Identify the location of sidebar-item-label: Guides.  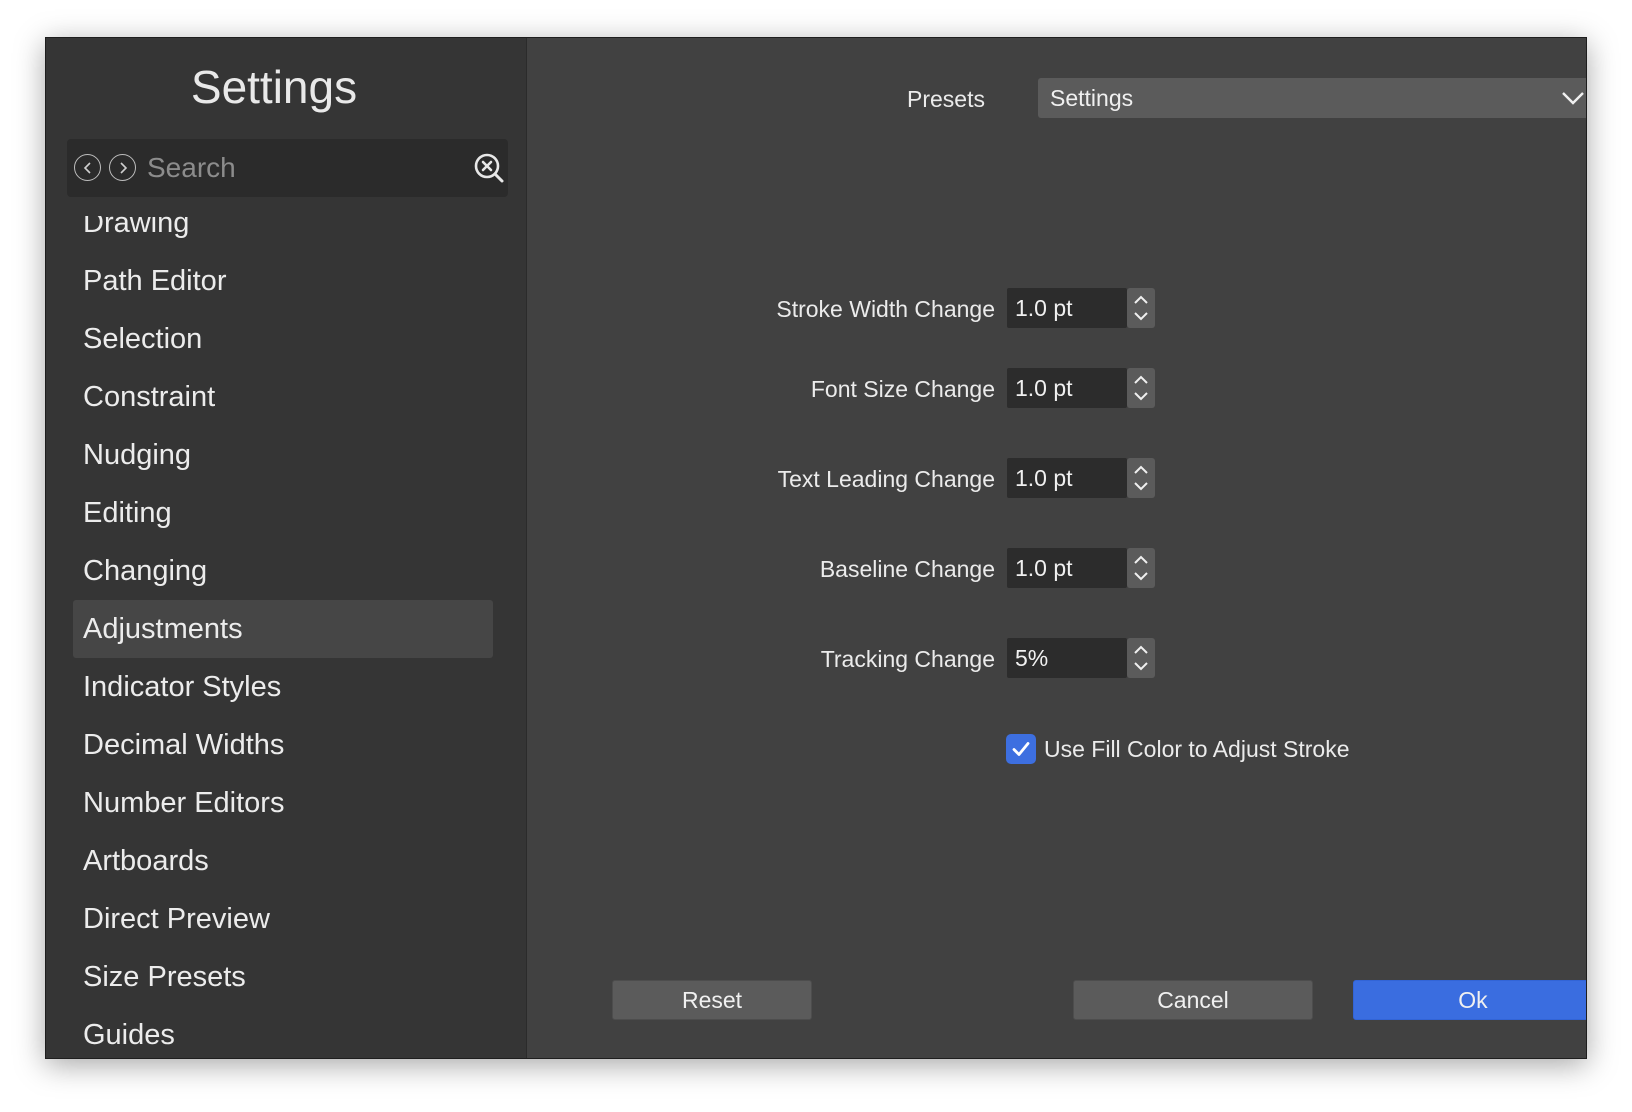
(129, 1034).